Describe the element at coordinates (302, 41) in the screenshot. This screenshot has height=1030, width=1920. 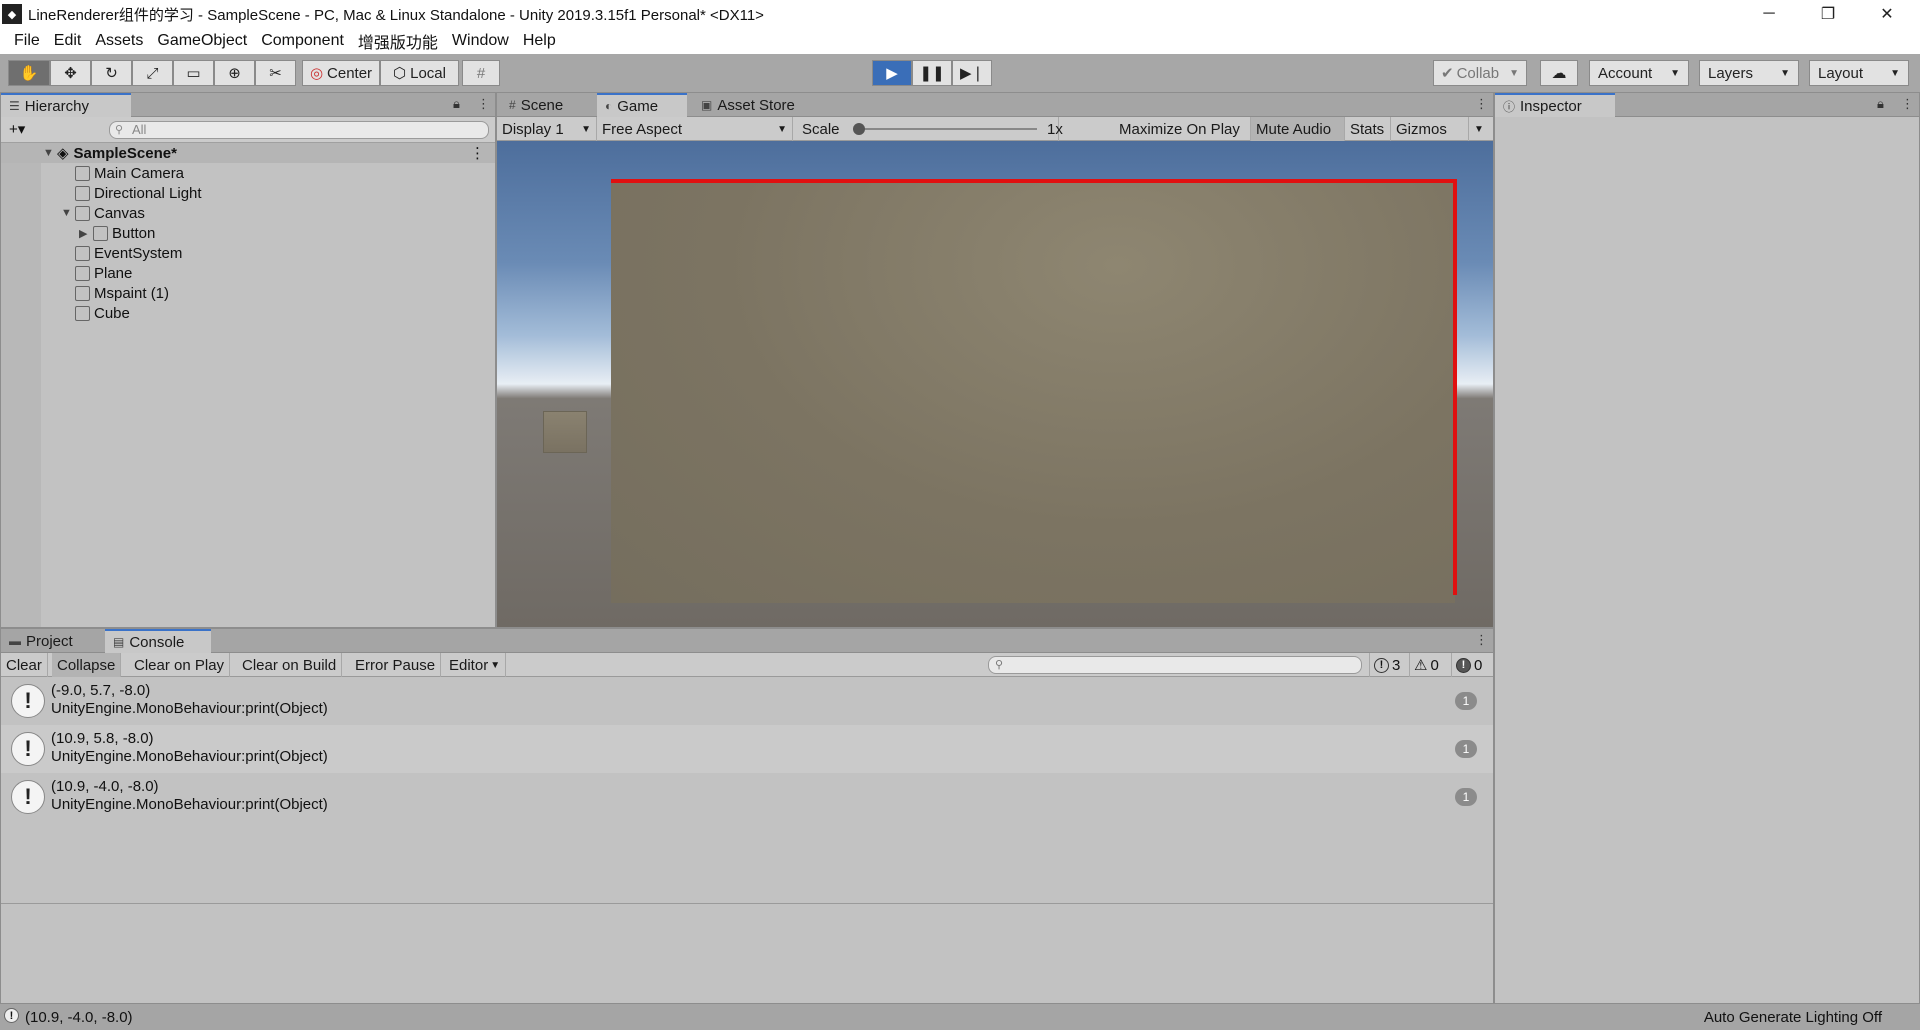
I see `menu-component: Component` at that location.